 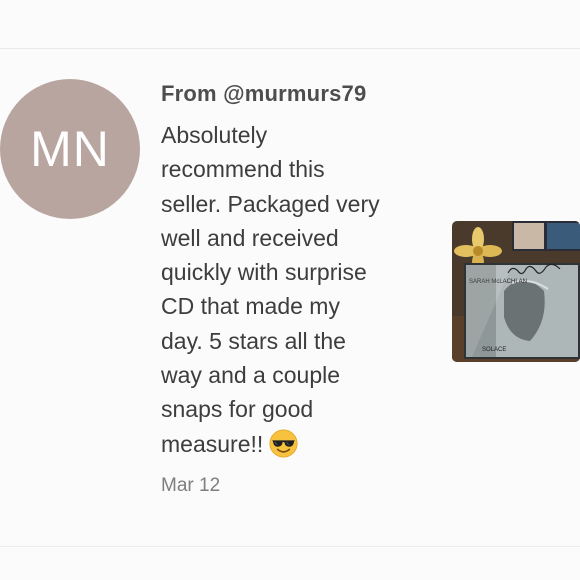 What do you see at coordinates (214, 135) in the screenshot?
I see `comment-text-line: Absolutely` at bounding box center [214, 135].